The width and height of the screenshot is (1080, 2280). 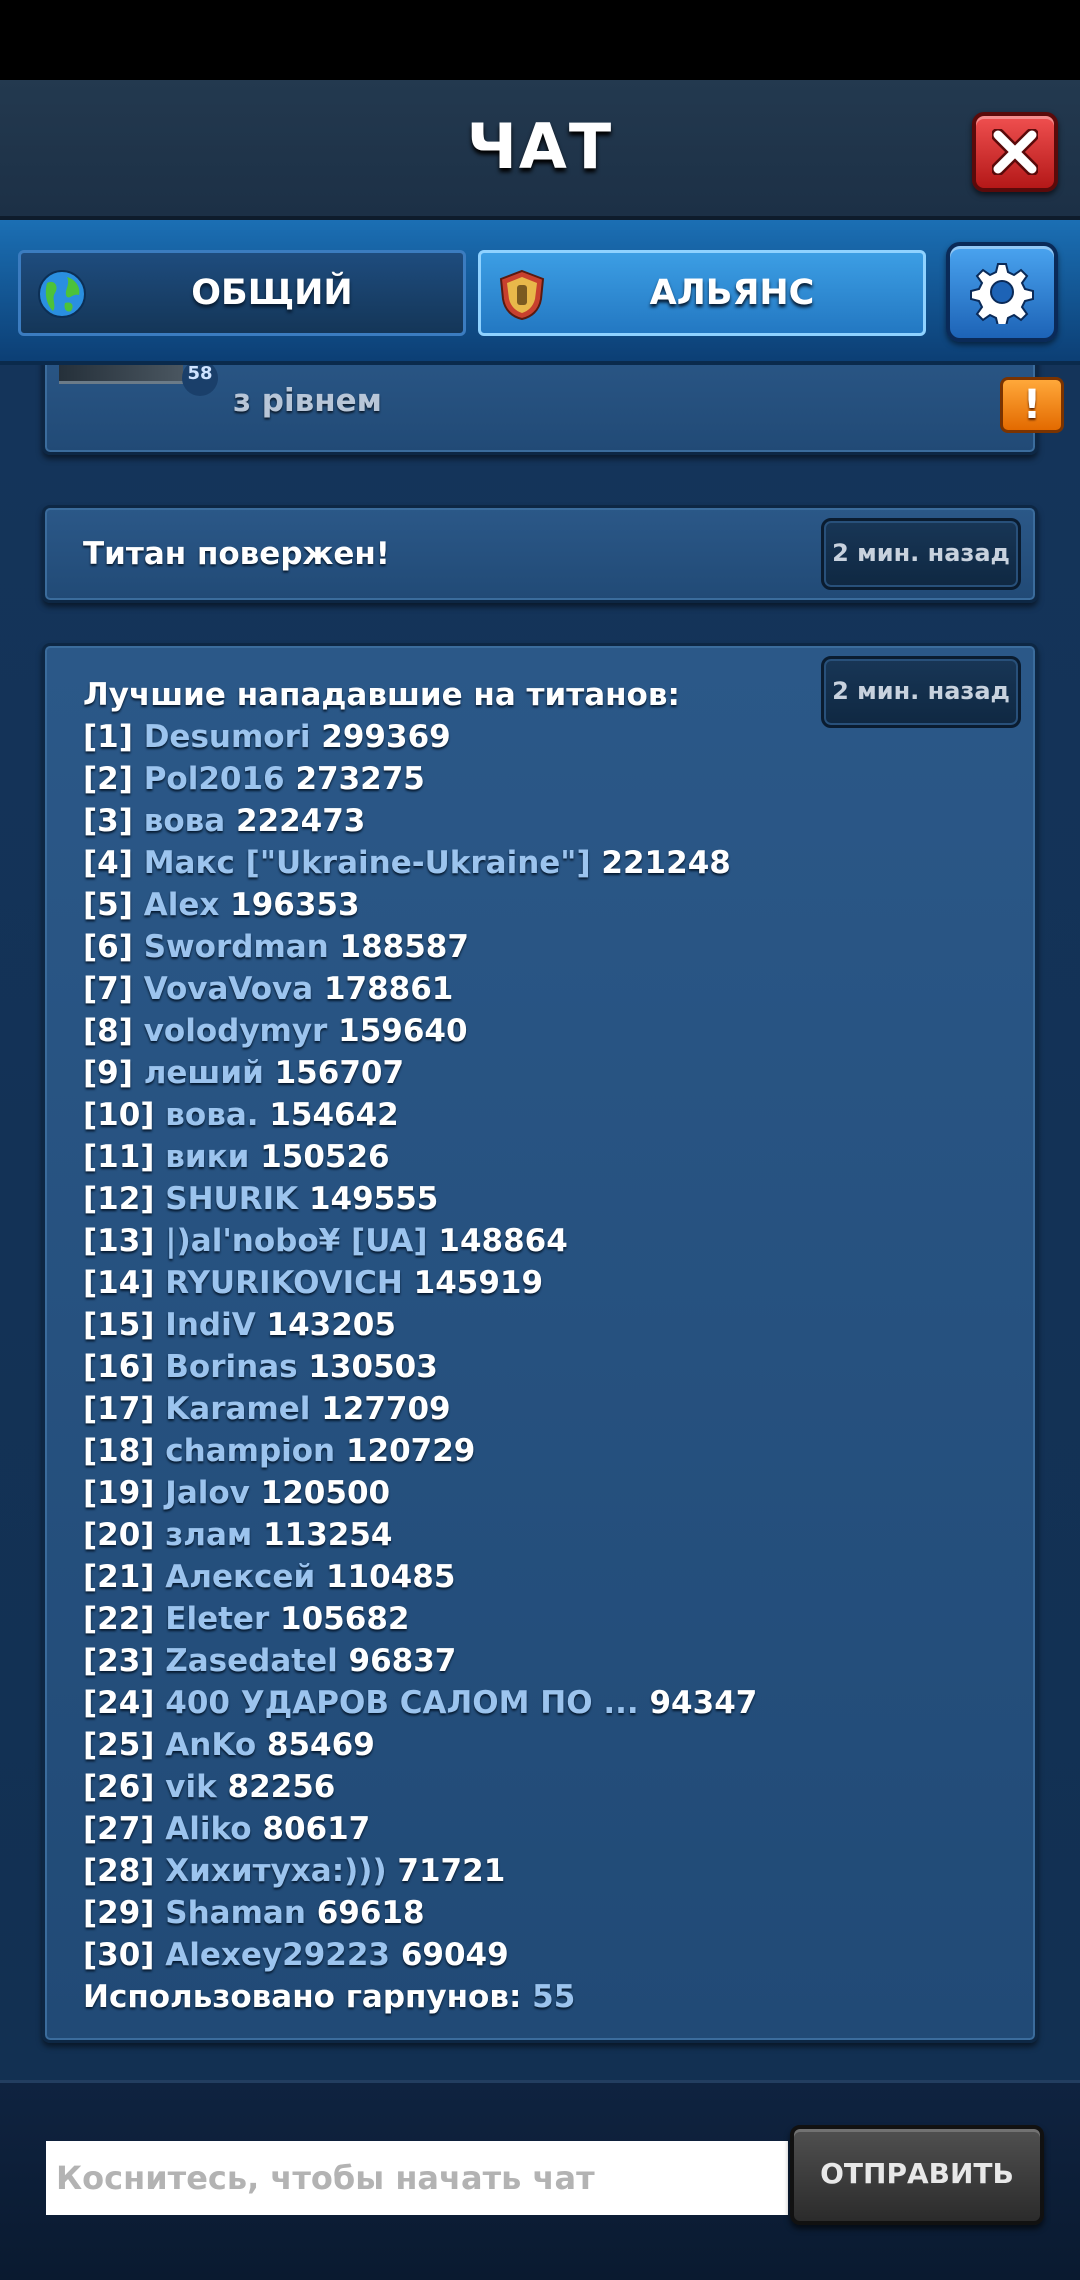 What do you see at coordinates (236, 947) in the screenshot?
I see `player-name-link: Swordman` at bounding box center [236, 947].